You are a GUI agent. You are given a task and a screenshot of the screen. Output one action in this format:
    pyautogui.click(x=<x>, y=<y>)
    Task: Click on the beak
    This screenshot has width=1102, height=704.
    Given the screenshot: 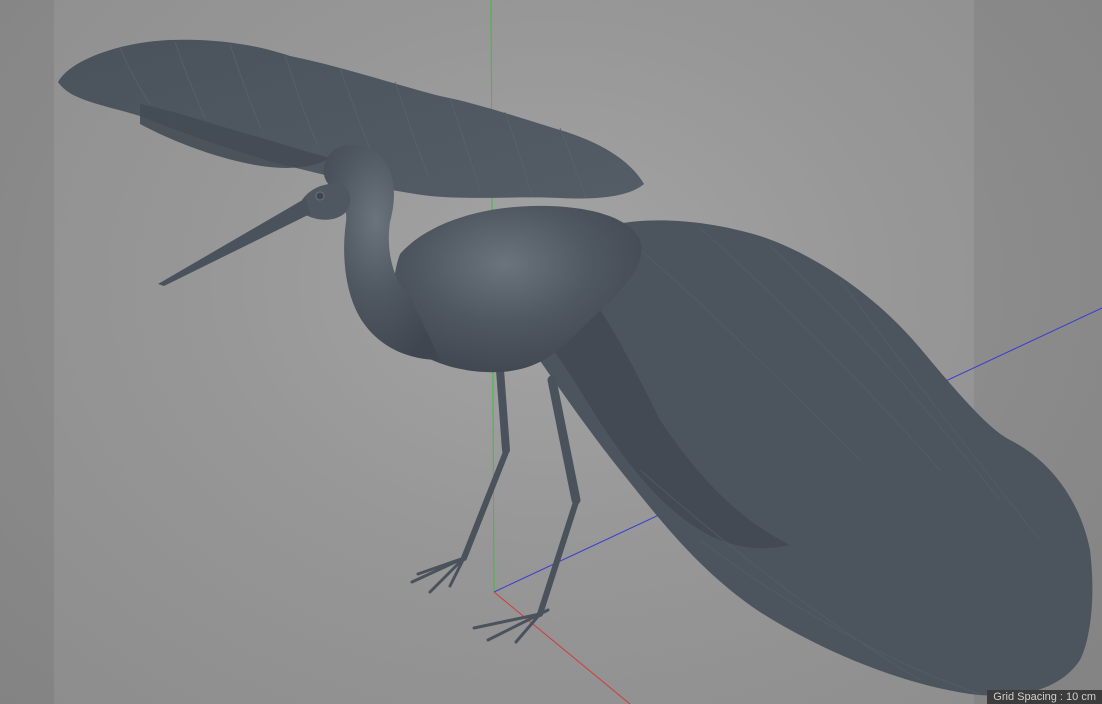 What is the action you would take?
    pyautogui.click(x=234, y=242)
    